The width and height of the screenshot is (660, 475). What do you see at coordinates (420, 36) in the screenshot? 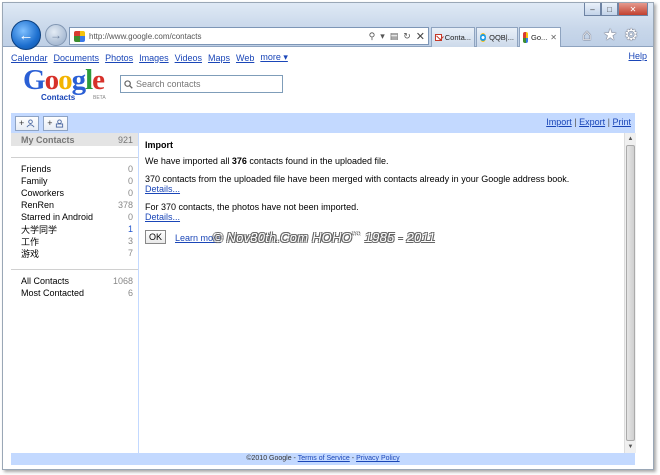
I see `stop-icon: ✕` at bounding box center [420, 36].